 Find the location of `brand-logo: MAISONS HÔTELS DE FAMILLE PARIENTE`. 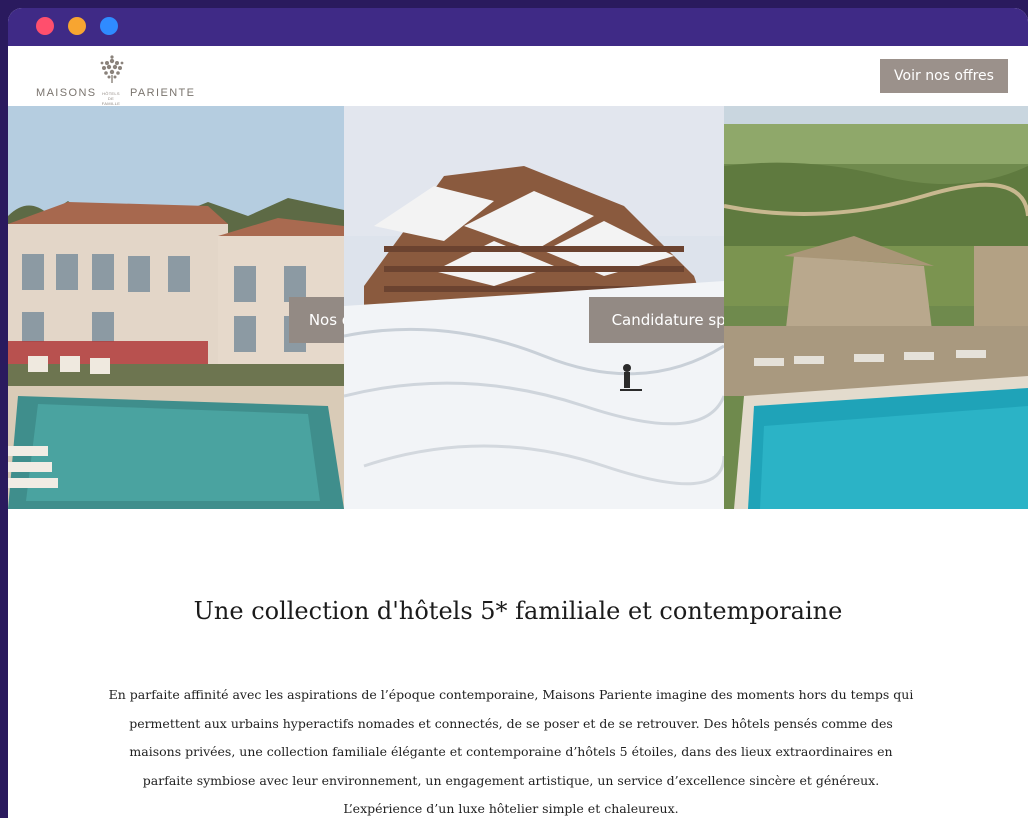

brand-logo: MAISONS HÔTELS DE FAMILLE PARIENTE is located at coordinates (121, 80).